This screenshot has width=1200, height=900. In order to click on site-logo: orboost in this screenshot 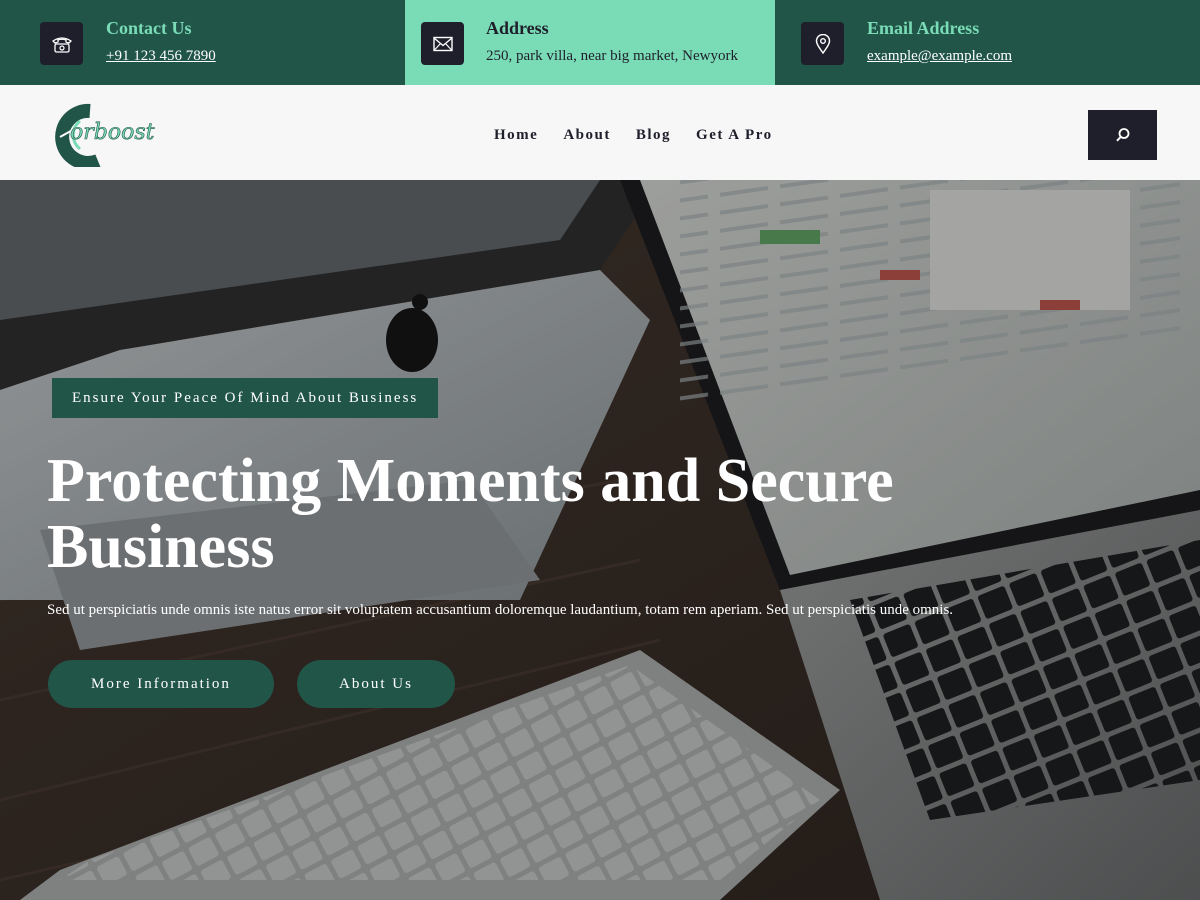, I will do `click(105, 136)`.